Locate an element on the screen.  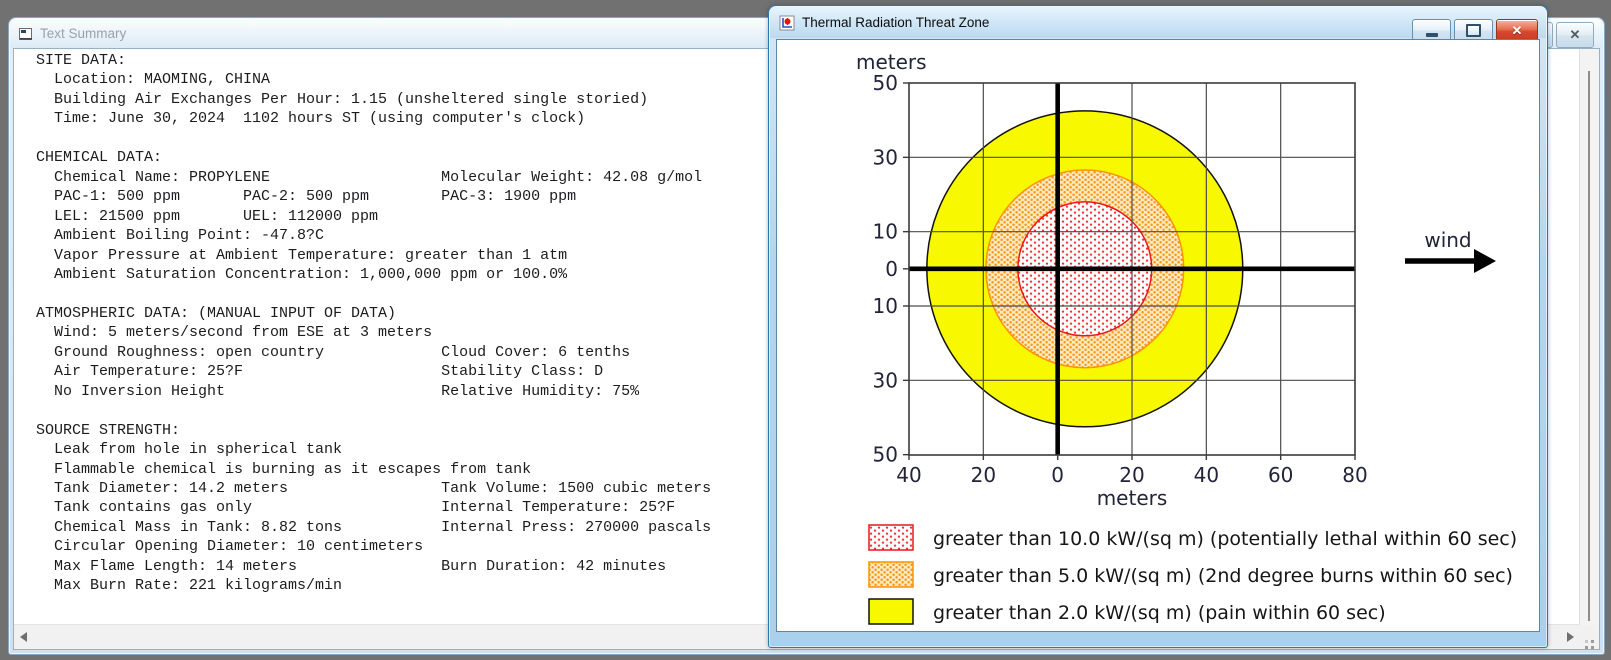
resize-grip-dots is located at coordinates (1592, 641).